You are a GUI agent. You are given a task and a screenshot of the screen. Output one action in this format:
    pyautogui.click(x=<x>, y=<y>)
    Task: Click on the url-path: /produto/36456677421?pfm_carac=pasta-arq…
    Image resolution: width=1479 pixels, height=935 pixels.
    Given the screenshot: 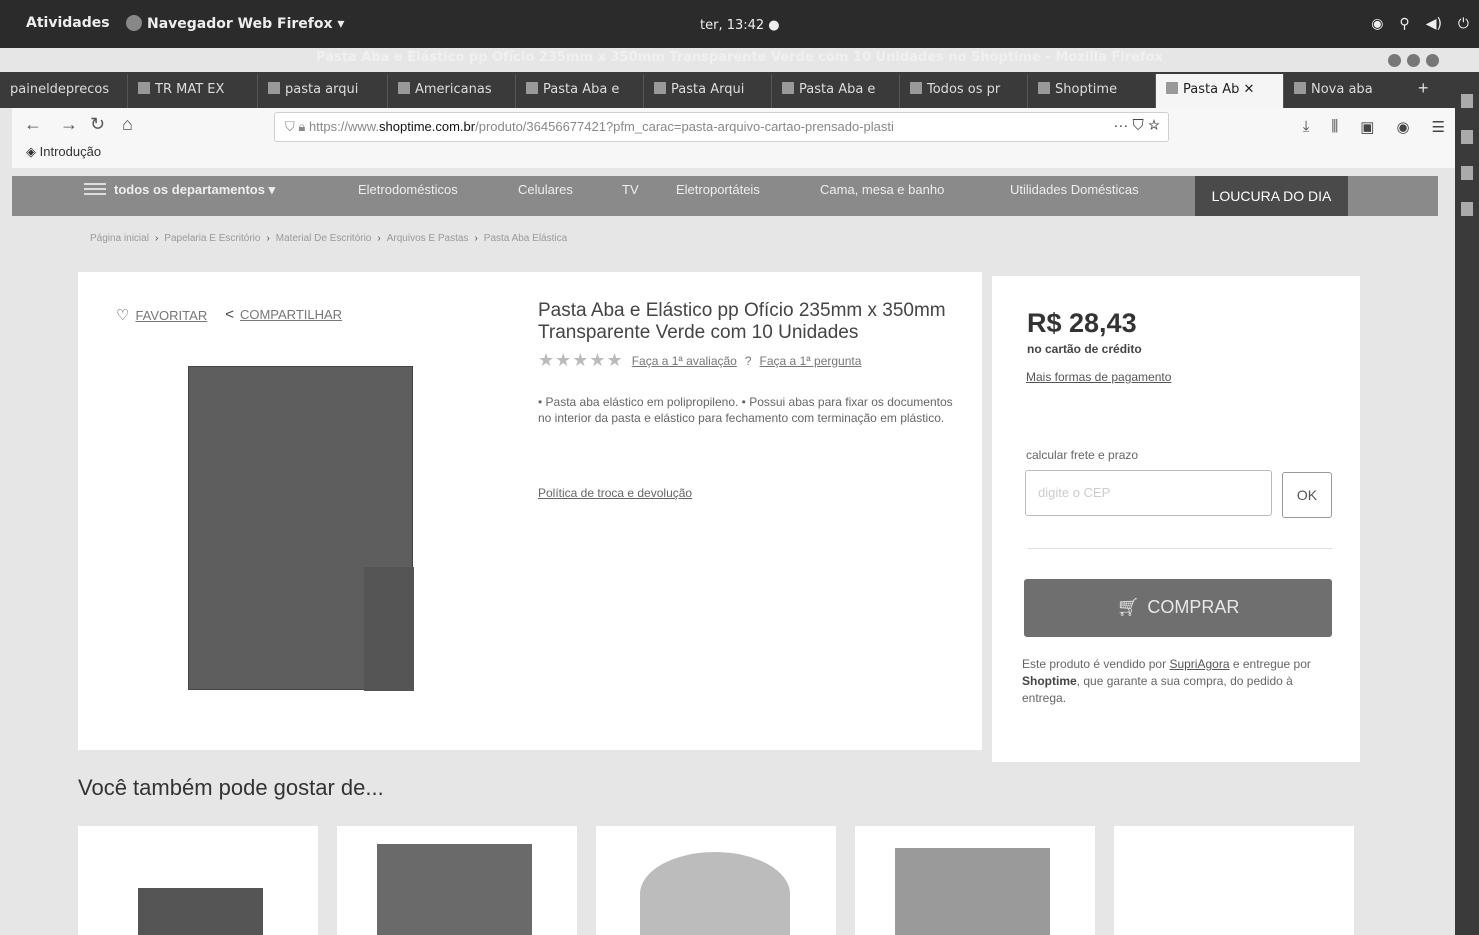 What is the action you would take?
    pyautogui.click(x=684, y=126)
    